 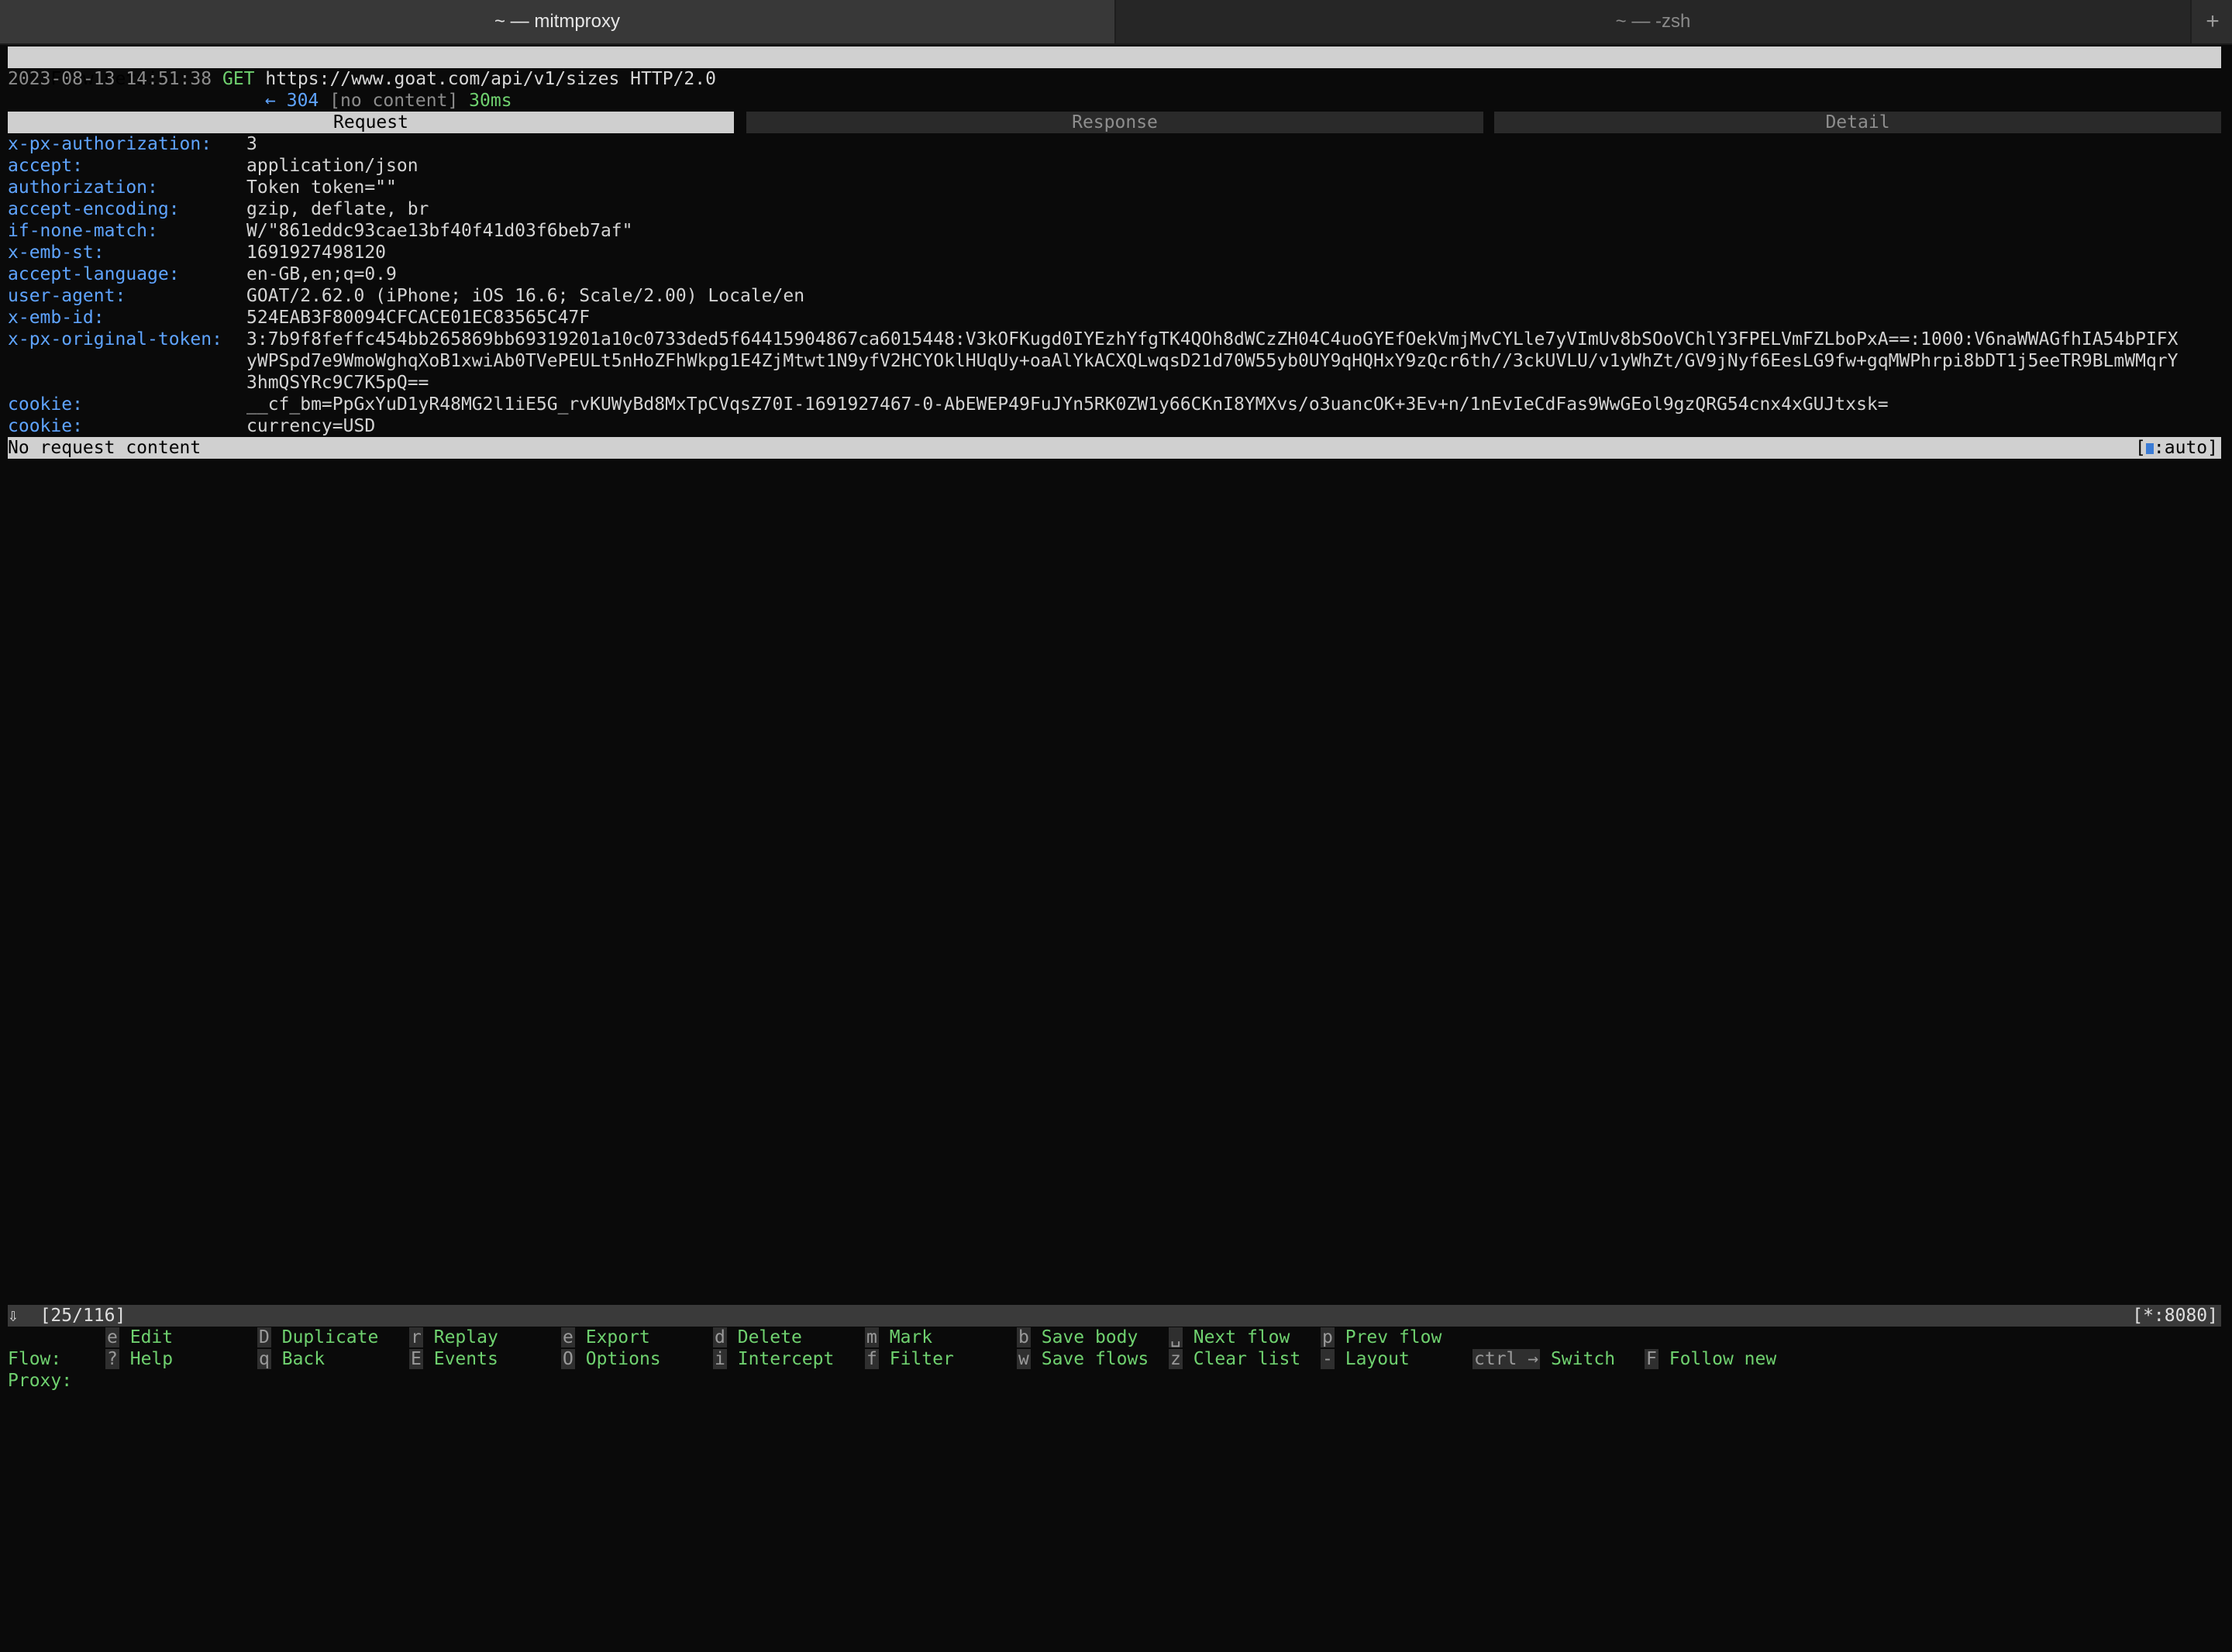 I want to click on shortcut-label: Duplicate, so click(x=330, y=1337).